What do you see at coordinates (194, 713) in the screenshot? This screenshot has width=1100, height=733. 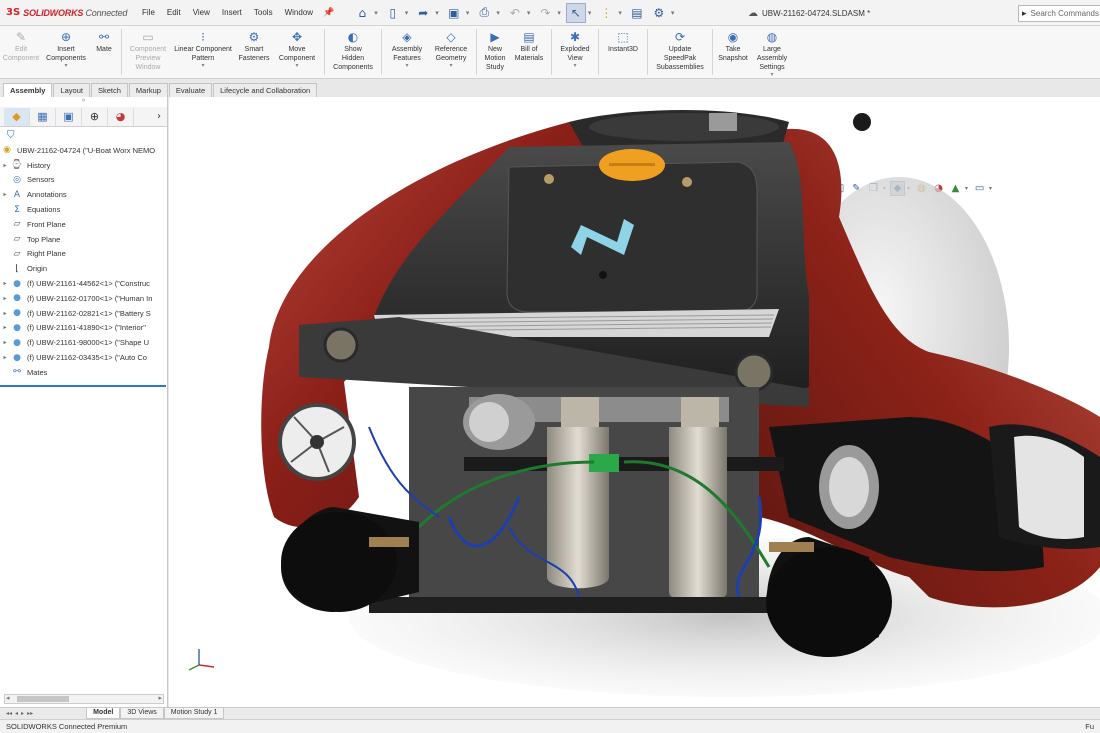 I see `bottom-tab-motion-study-1: Motion Study 1` at bounding box center [194, 713].